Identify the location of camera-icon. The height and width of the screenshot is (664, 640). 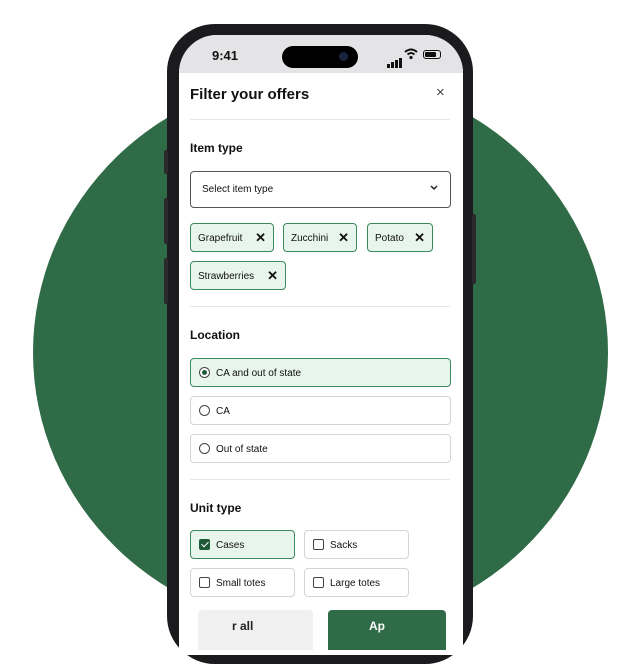
(343, 56).